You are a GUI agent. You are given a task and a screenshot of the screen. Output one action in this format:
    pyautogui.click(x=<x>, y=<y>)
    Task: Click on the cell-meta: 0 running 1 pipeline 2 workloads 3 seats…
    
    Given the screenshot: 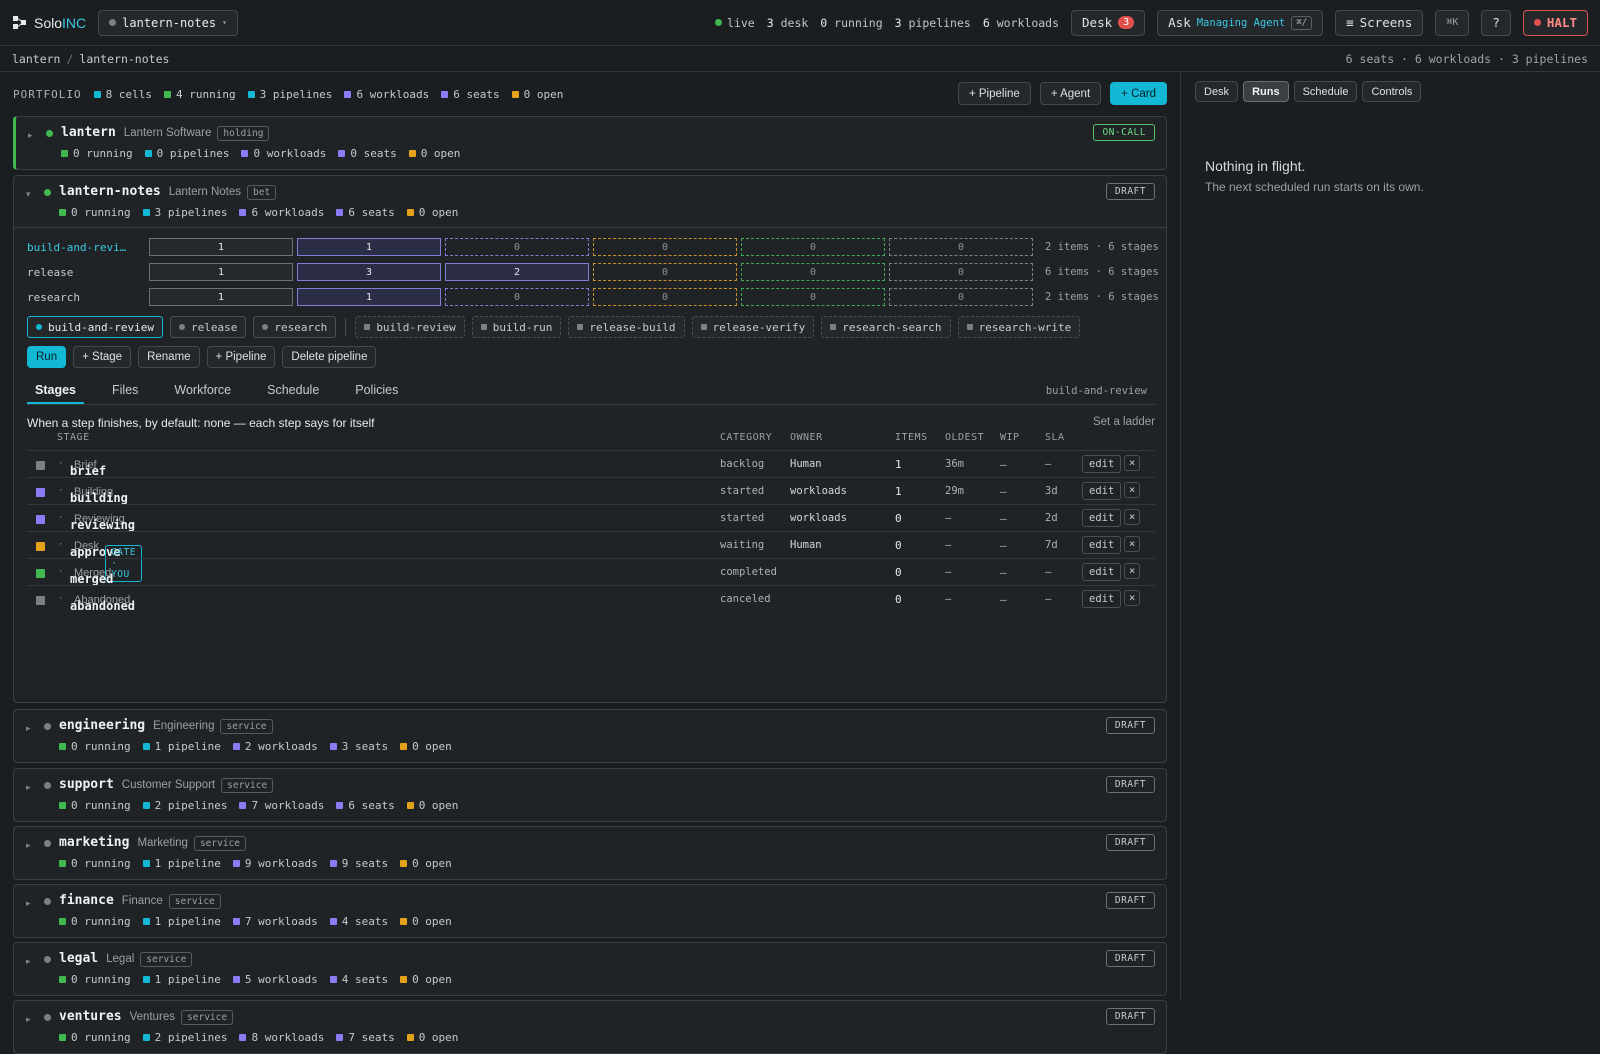 What is the action you would take?
    pyautogui.click(x=255, y=746)
    